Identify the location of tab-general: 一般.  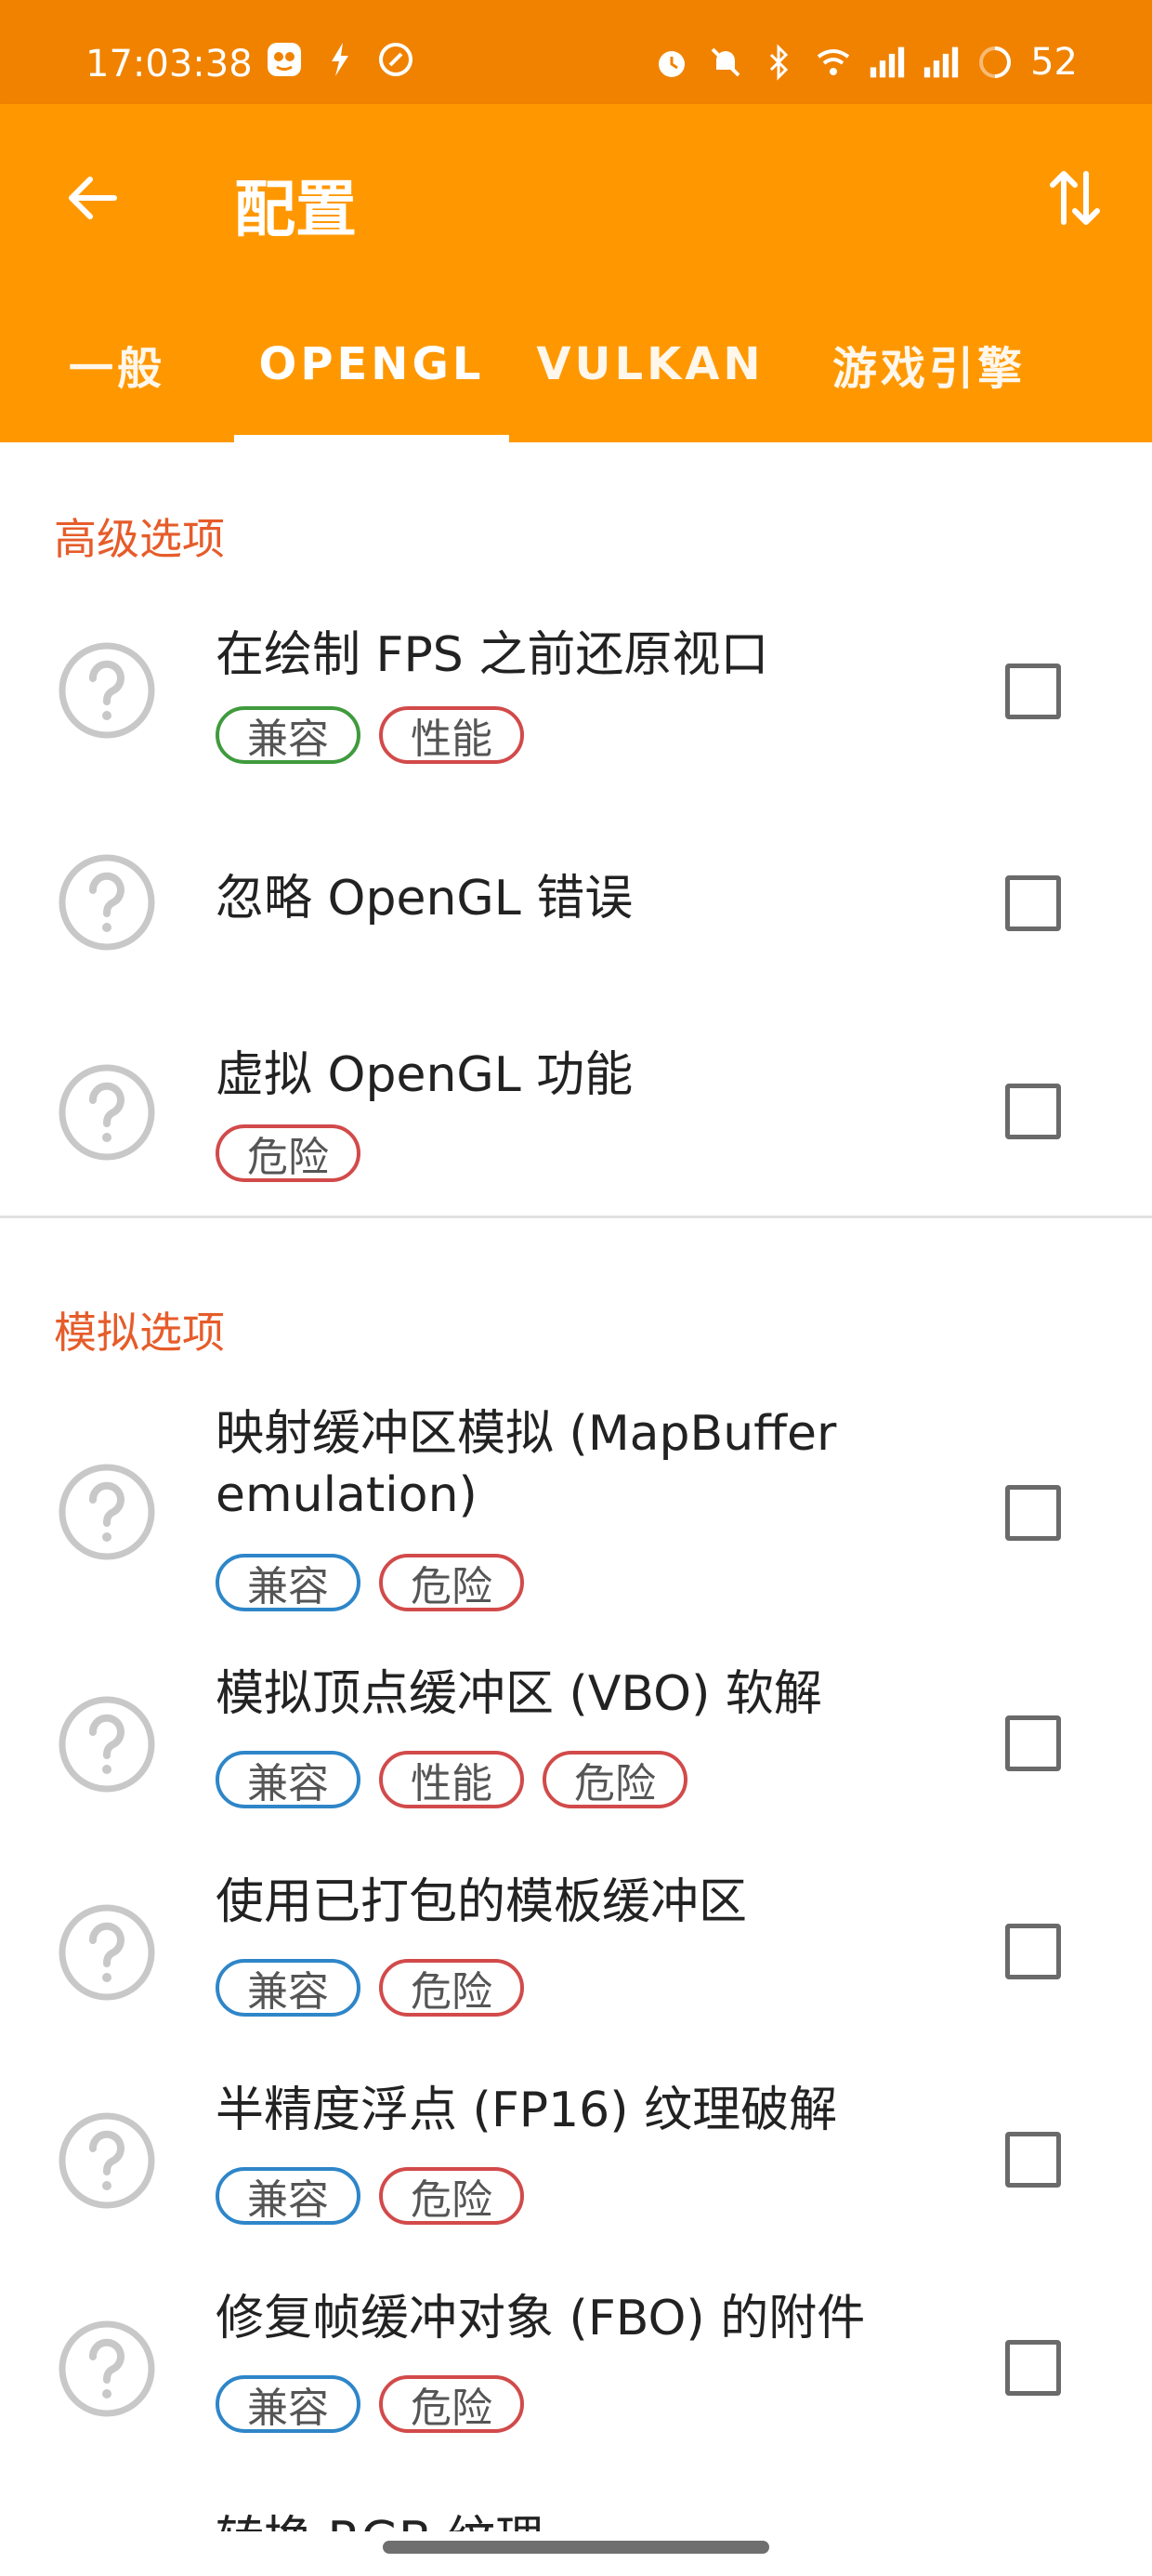
(117, 364).